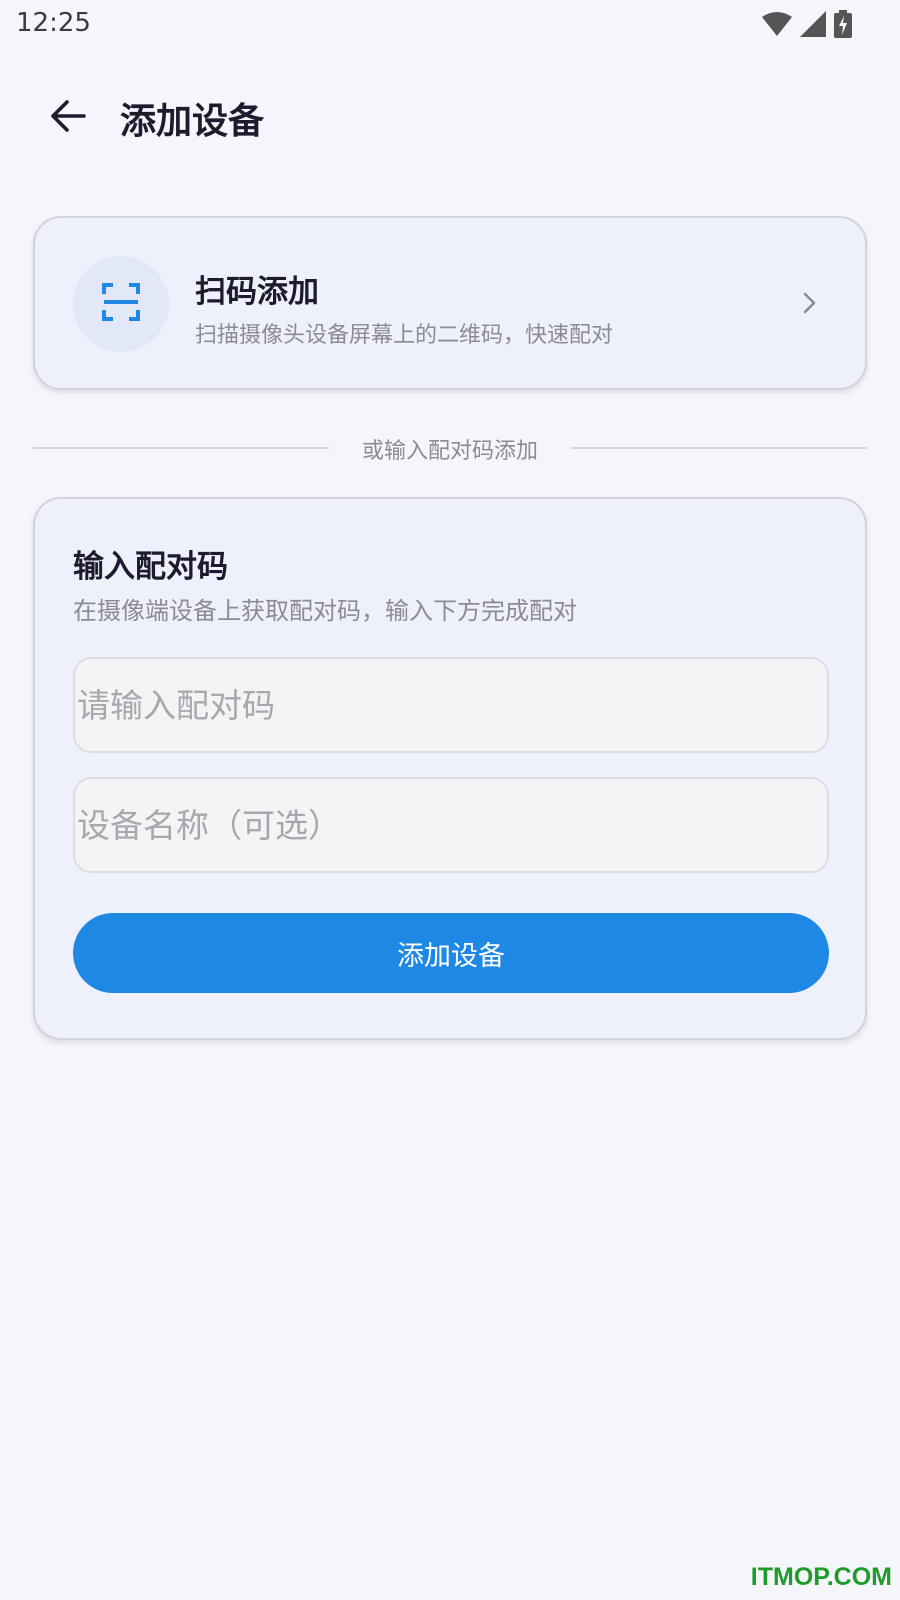 This screenshot has height=1600, width=900. What do you see at coordinates (450, 303) in the screenshot?
I see `scan-add-card: 扫码添加 扫描摄像头设备屏幕上的二维码，快速配对` at bounding box center [450, 303].